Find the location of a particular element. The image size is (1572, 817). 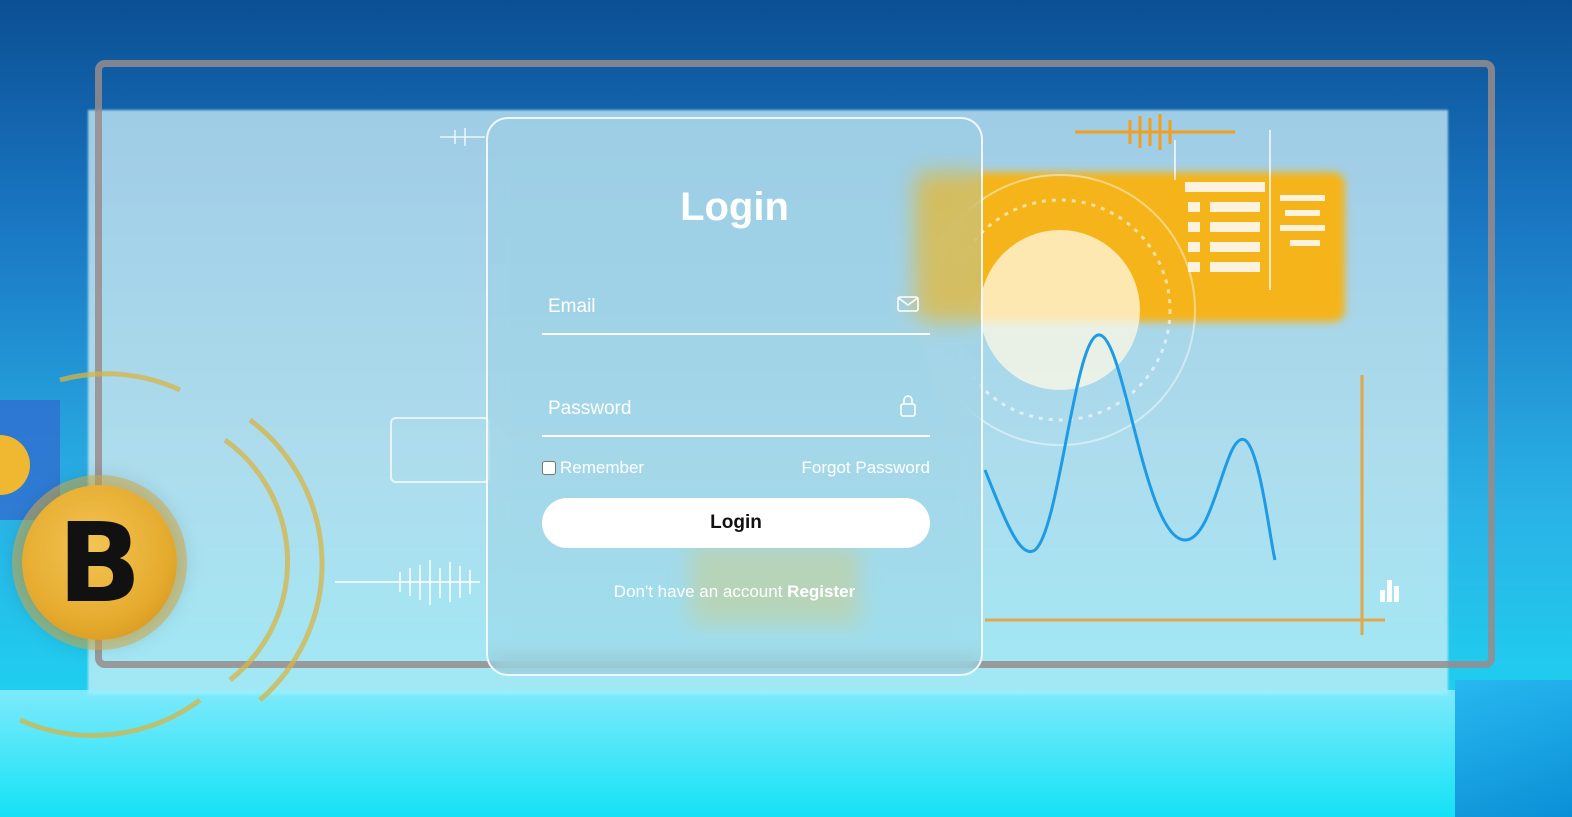

email-input is located at coordinates (718, 307).